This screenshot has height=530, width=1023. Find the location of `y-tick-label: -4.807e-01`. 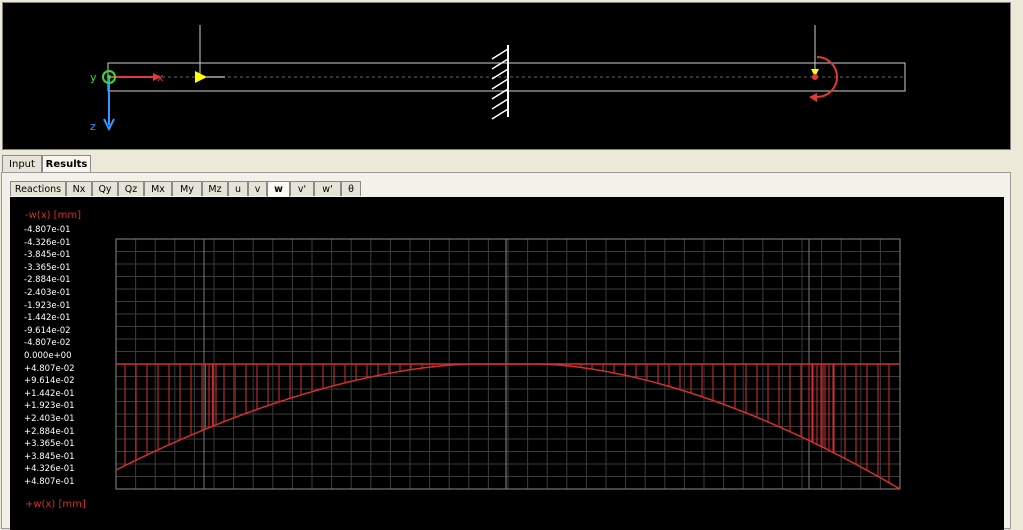

y-tick-label: -4.807e-01 is located at coordinates (47, 230).